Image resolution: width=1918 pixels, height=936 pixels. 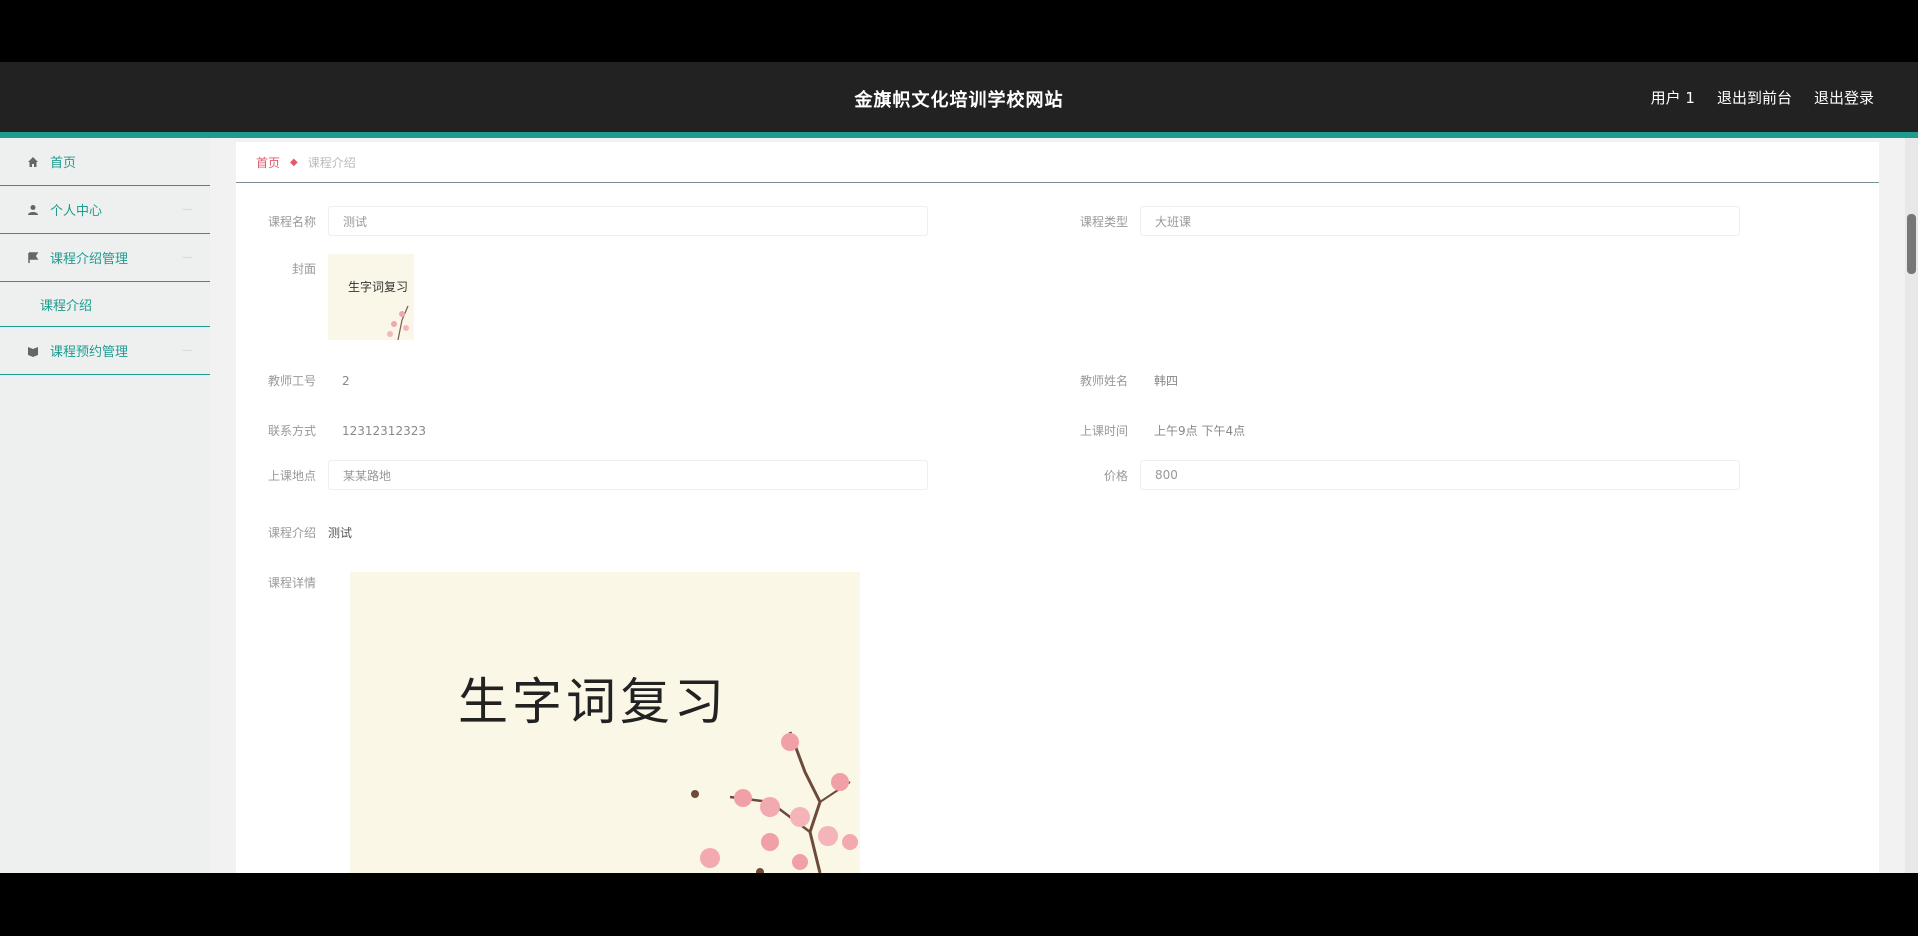 What do you see at coordinates (303, 269) in the screenshot?
I see `cover-label: 封面` at bounding box center [303, 269].